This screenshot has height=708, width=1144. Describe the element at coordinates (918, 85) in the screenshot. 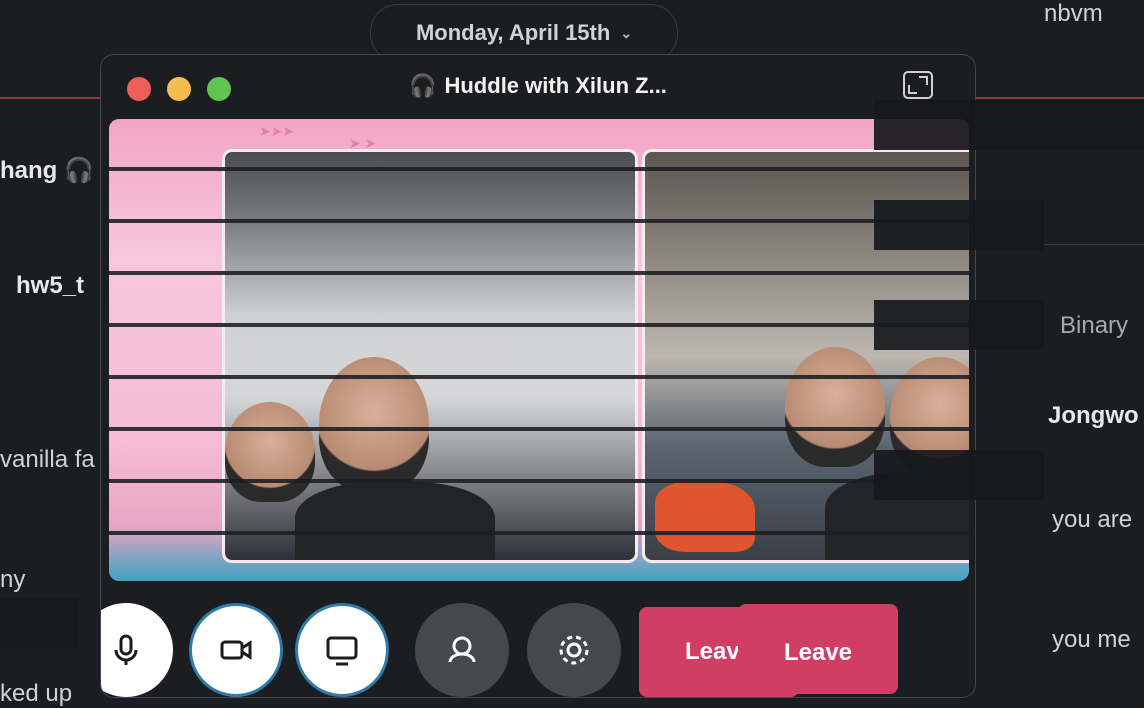

I see `expand-icon` at that location.